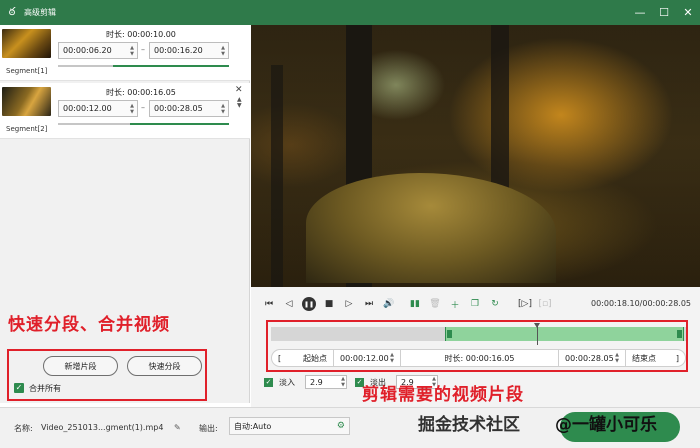  Describe the element at coordinates (435, 304) in the screenshot. I see `delete-icon: 🗑` at that location.